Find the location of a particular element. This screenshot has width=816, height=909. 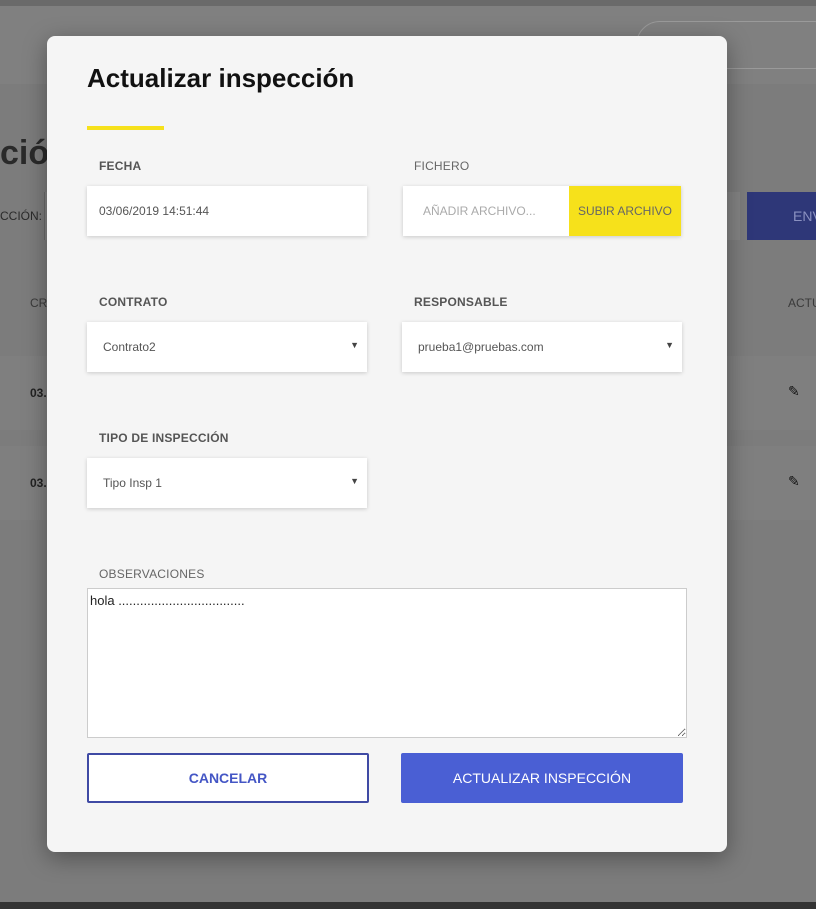

page-footer is located at coordinates (408, 905).